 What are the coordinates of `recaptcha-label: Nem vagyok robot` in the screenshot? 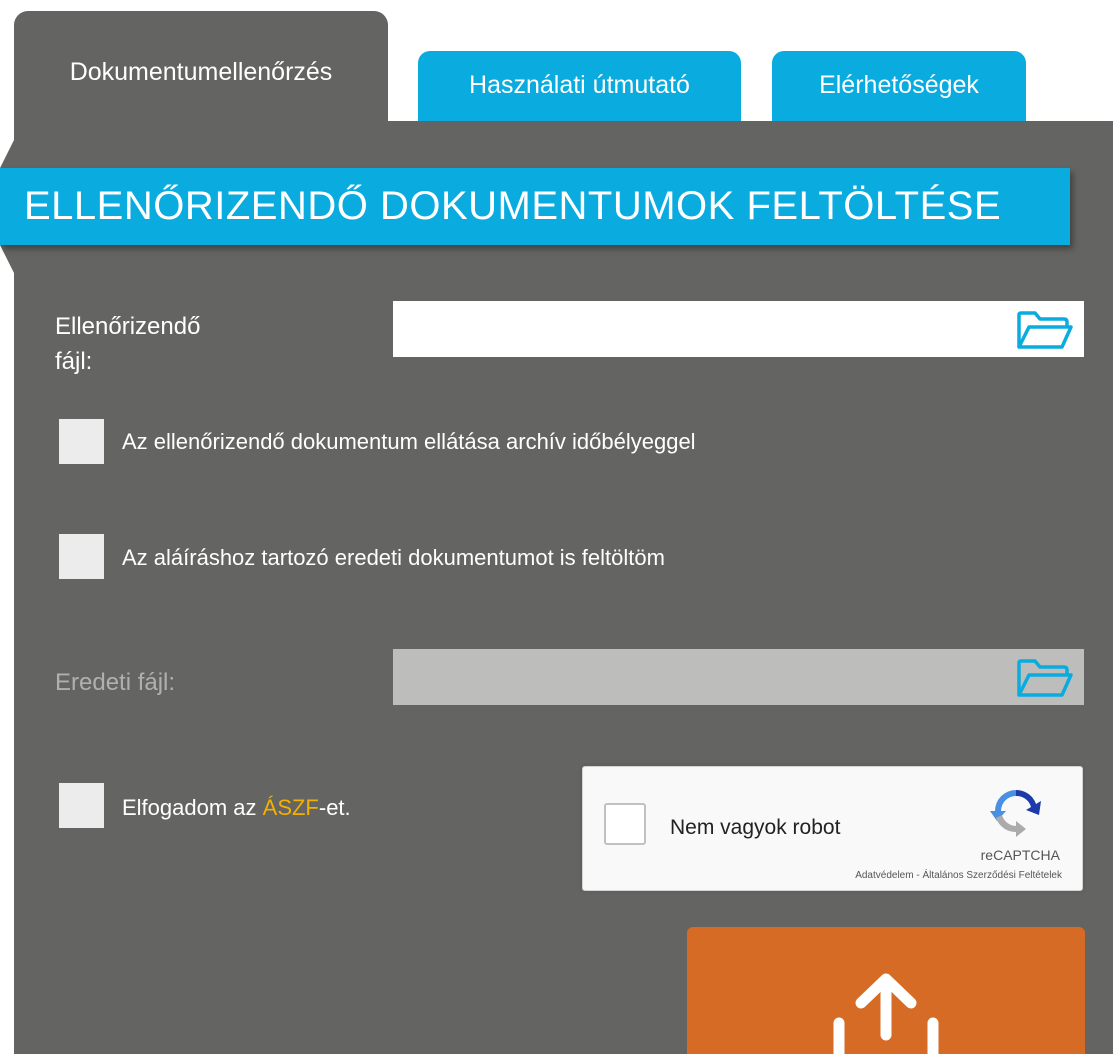 It's located at (755, 827).